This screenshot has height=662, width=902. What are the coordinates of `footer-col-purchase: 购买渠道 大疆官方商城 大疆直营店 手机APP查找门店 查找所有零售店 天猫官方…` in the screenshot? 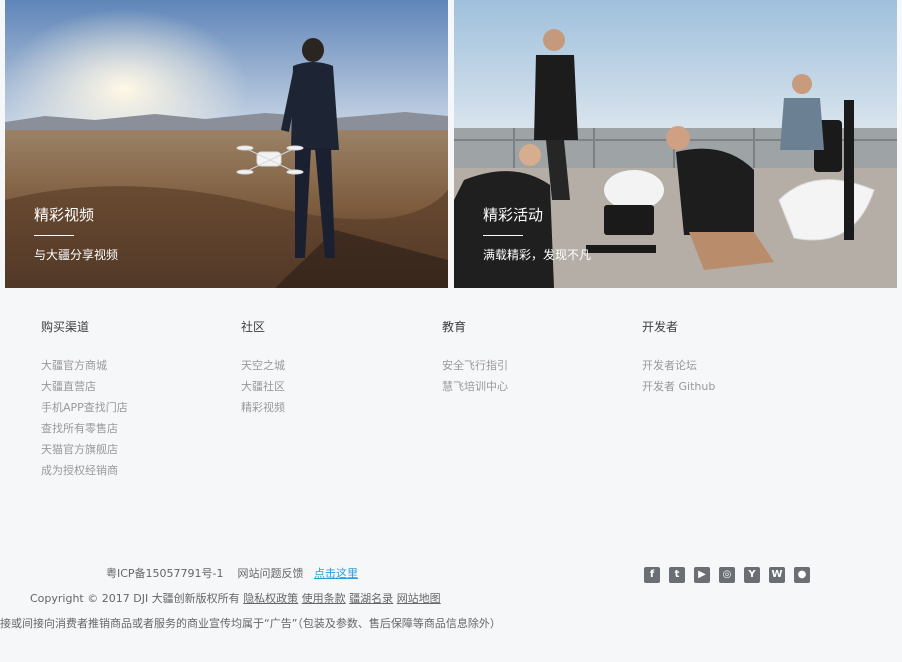 It's located at (84, 400).